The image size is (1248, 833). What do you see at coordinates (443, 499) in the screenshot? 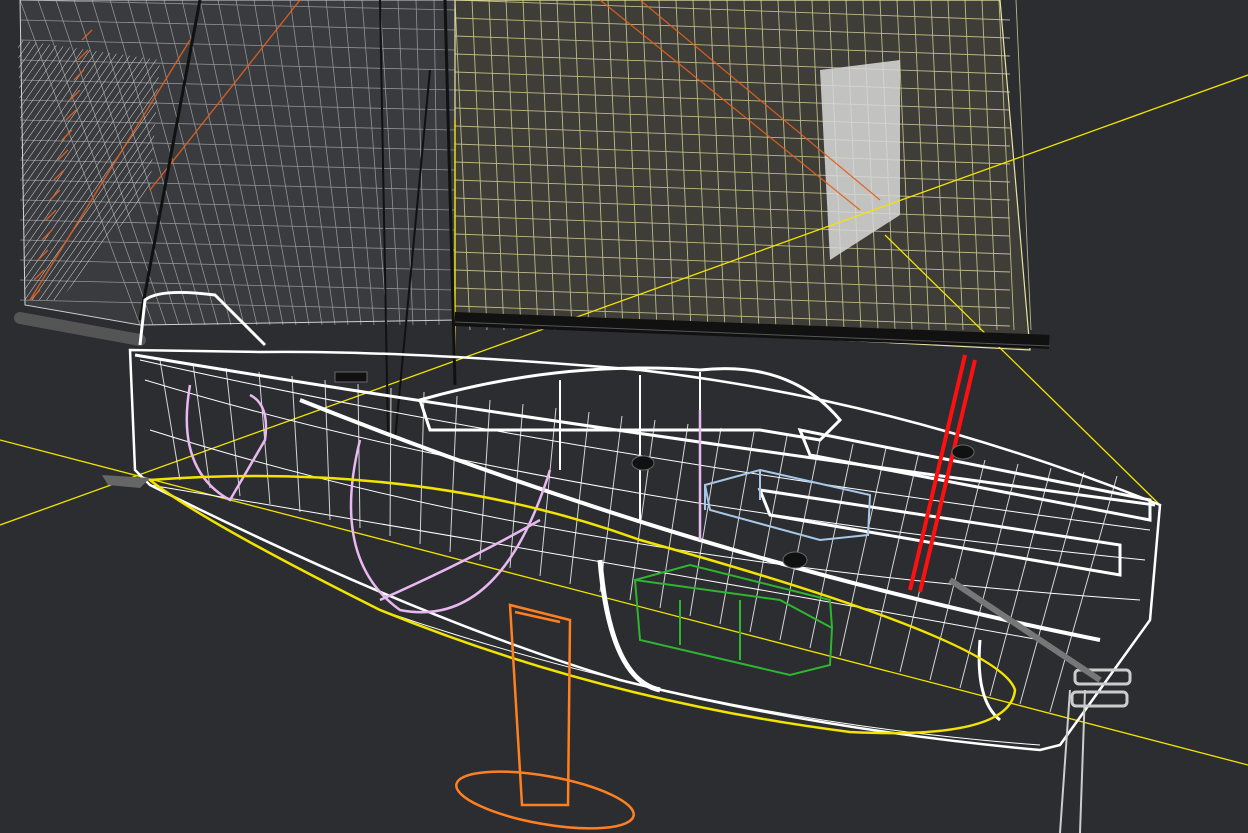
I see `internal-frames` at bounding box center [443, 499].